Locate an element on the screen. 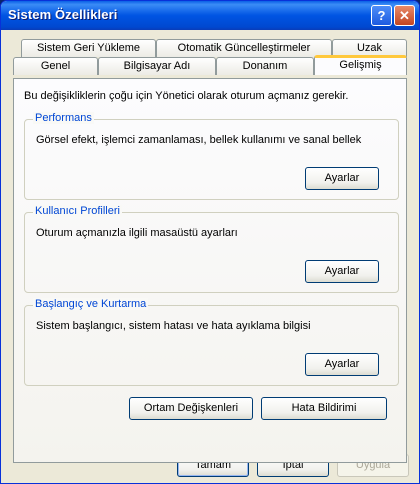  tab-label: Bilgisayar Adı is located at coordinates (157, 66).